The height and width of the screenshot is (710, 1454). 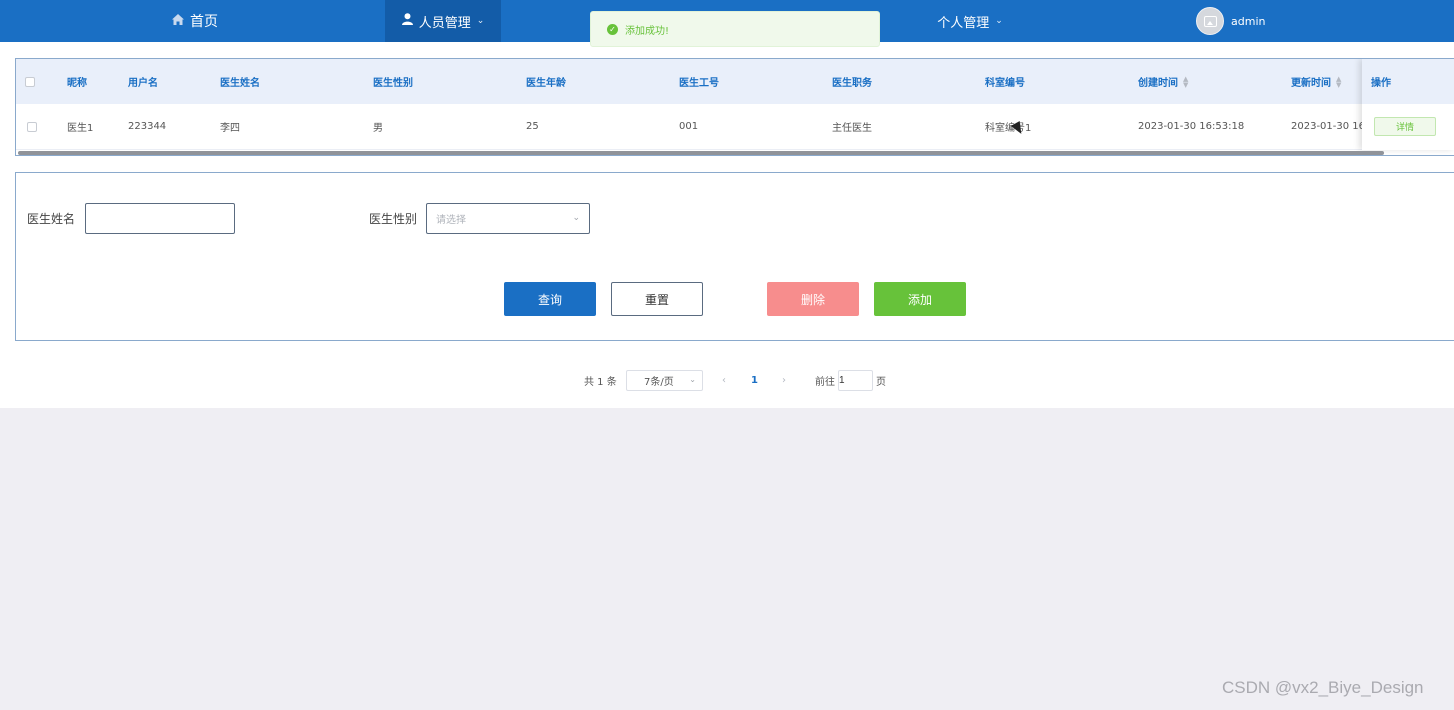 I want to click on header-job-no: 医生工号, so click(x=699, y=83).